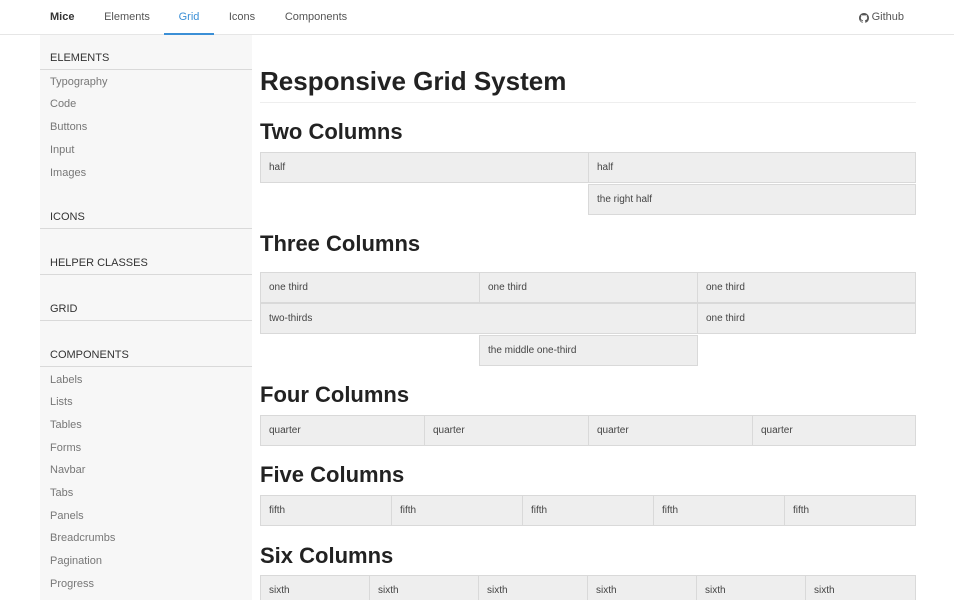 This screenshot has height=600, width=954. Describe the element at coordinates (68, 173) in the screenshot. I see `sidebar-item-images: Images` at that location.